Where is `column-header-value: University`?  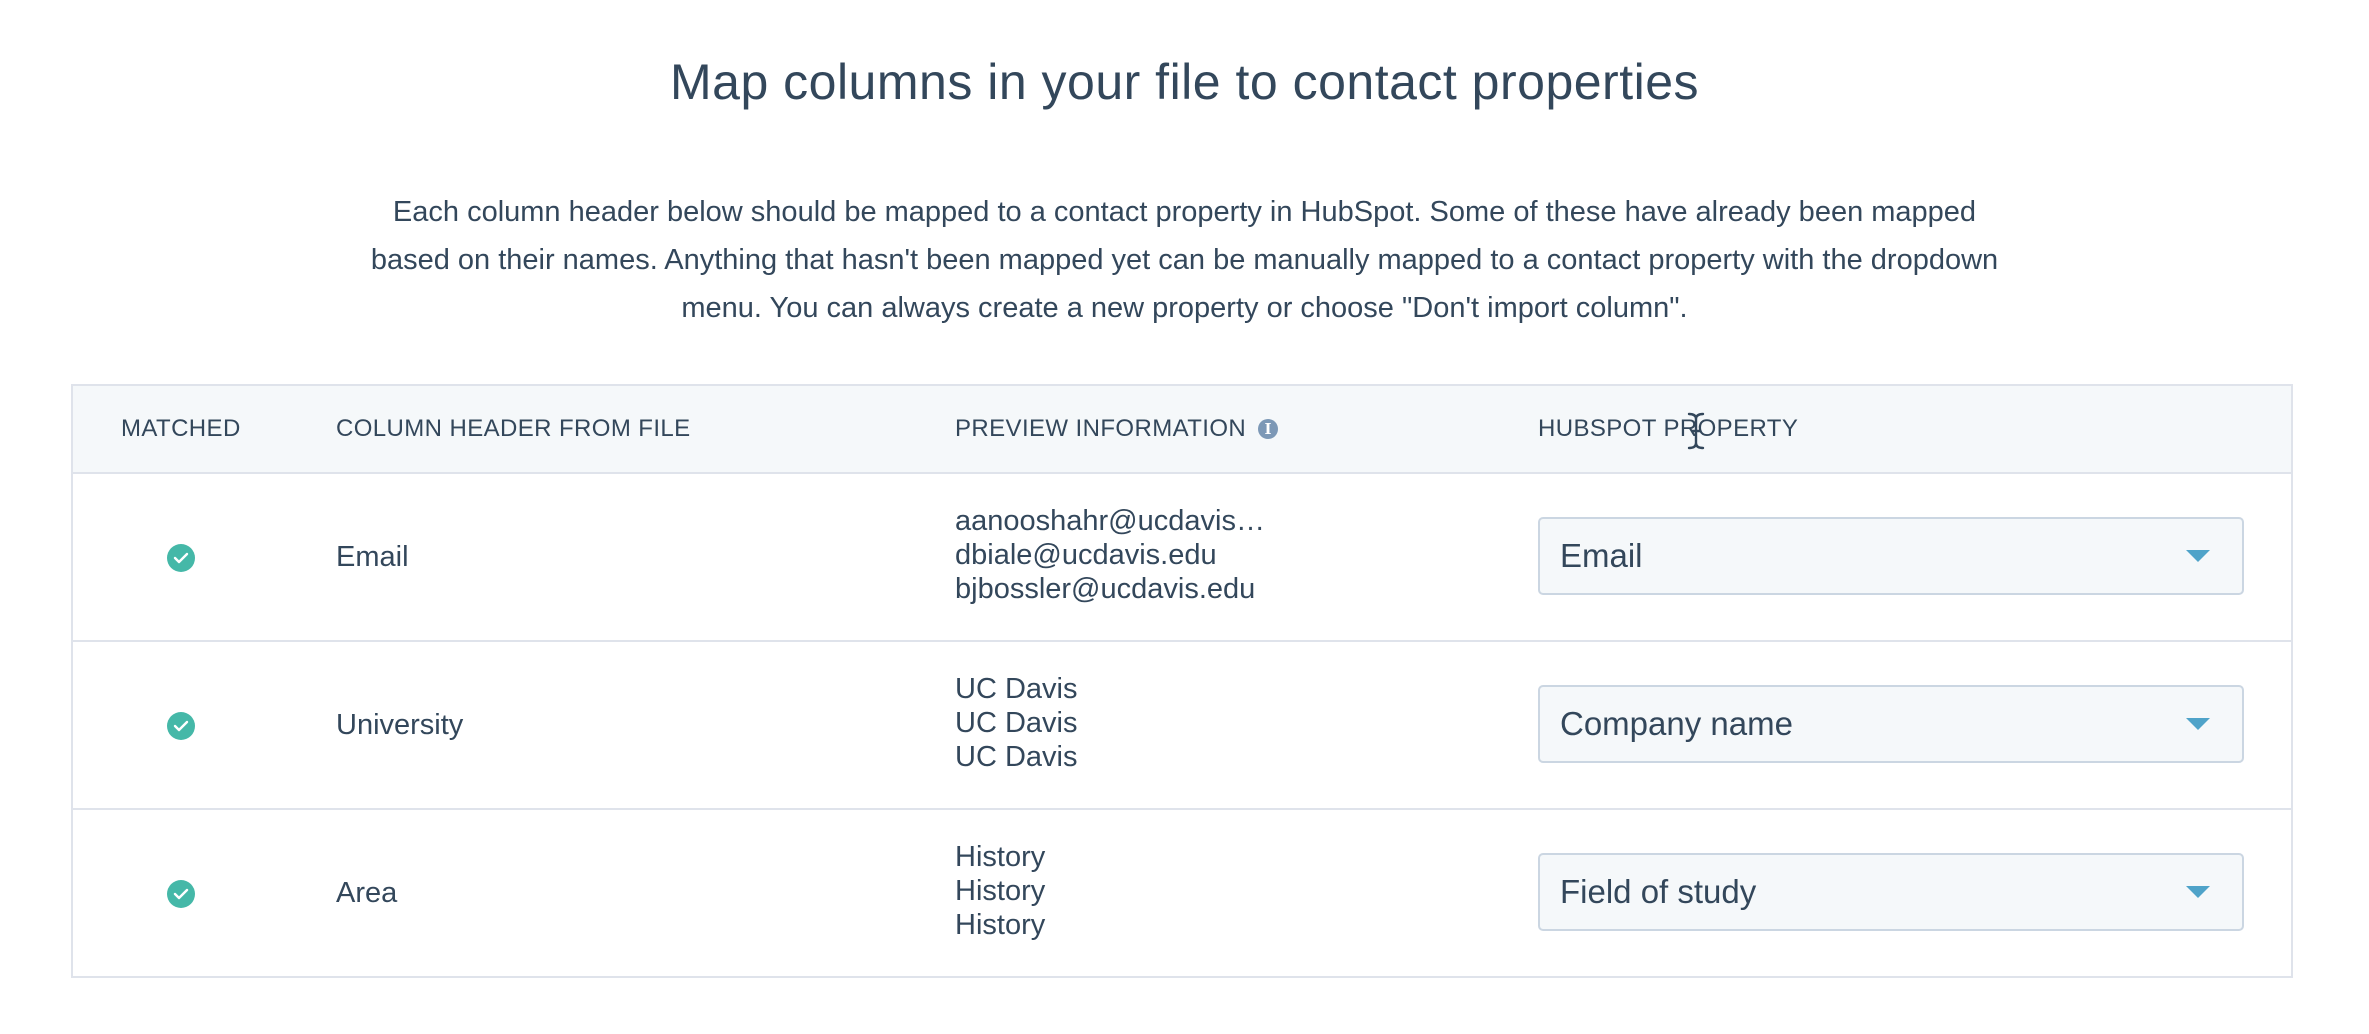
column-header-value: University is located at coordinates (400, 724).